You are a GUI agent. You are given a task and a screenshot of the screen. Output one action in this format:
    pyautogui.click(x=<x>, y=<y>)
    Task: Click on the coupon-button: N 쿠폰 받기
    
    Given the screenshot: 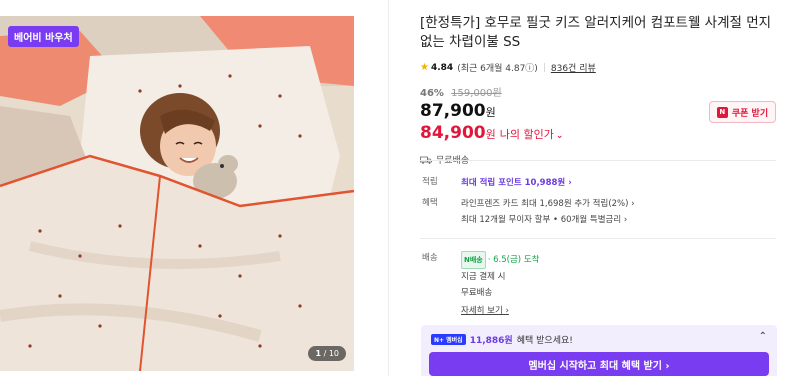 What is the action you would take?
    pyautogui.click(x=742, y=112)
    